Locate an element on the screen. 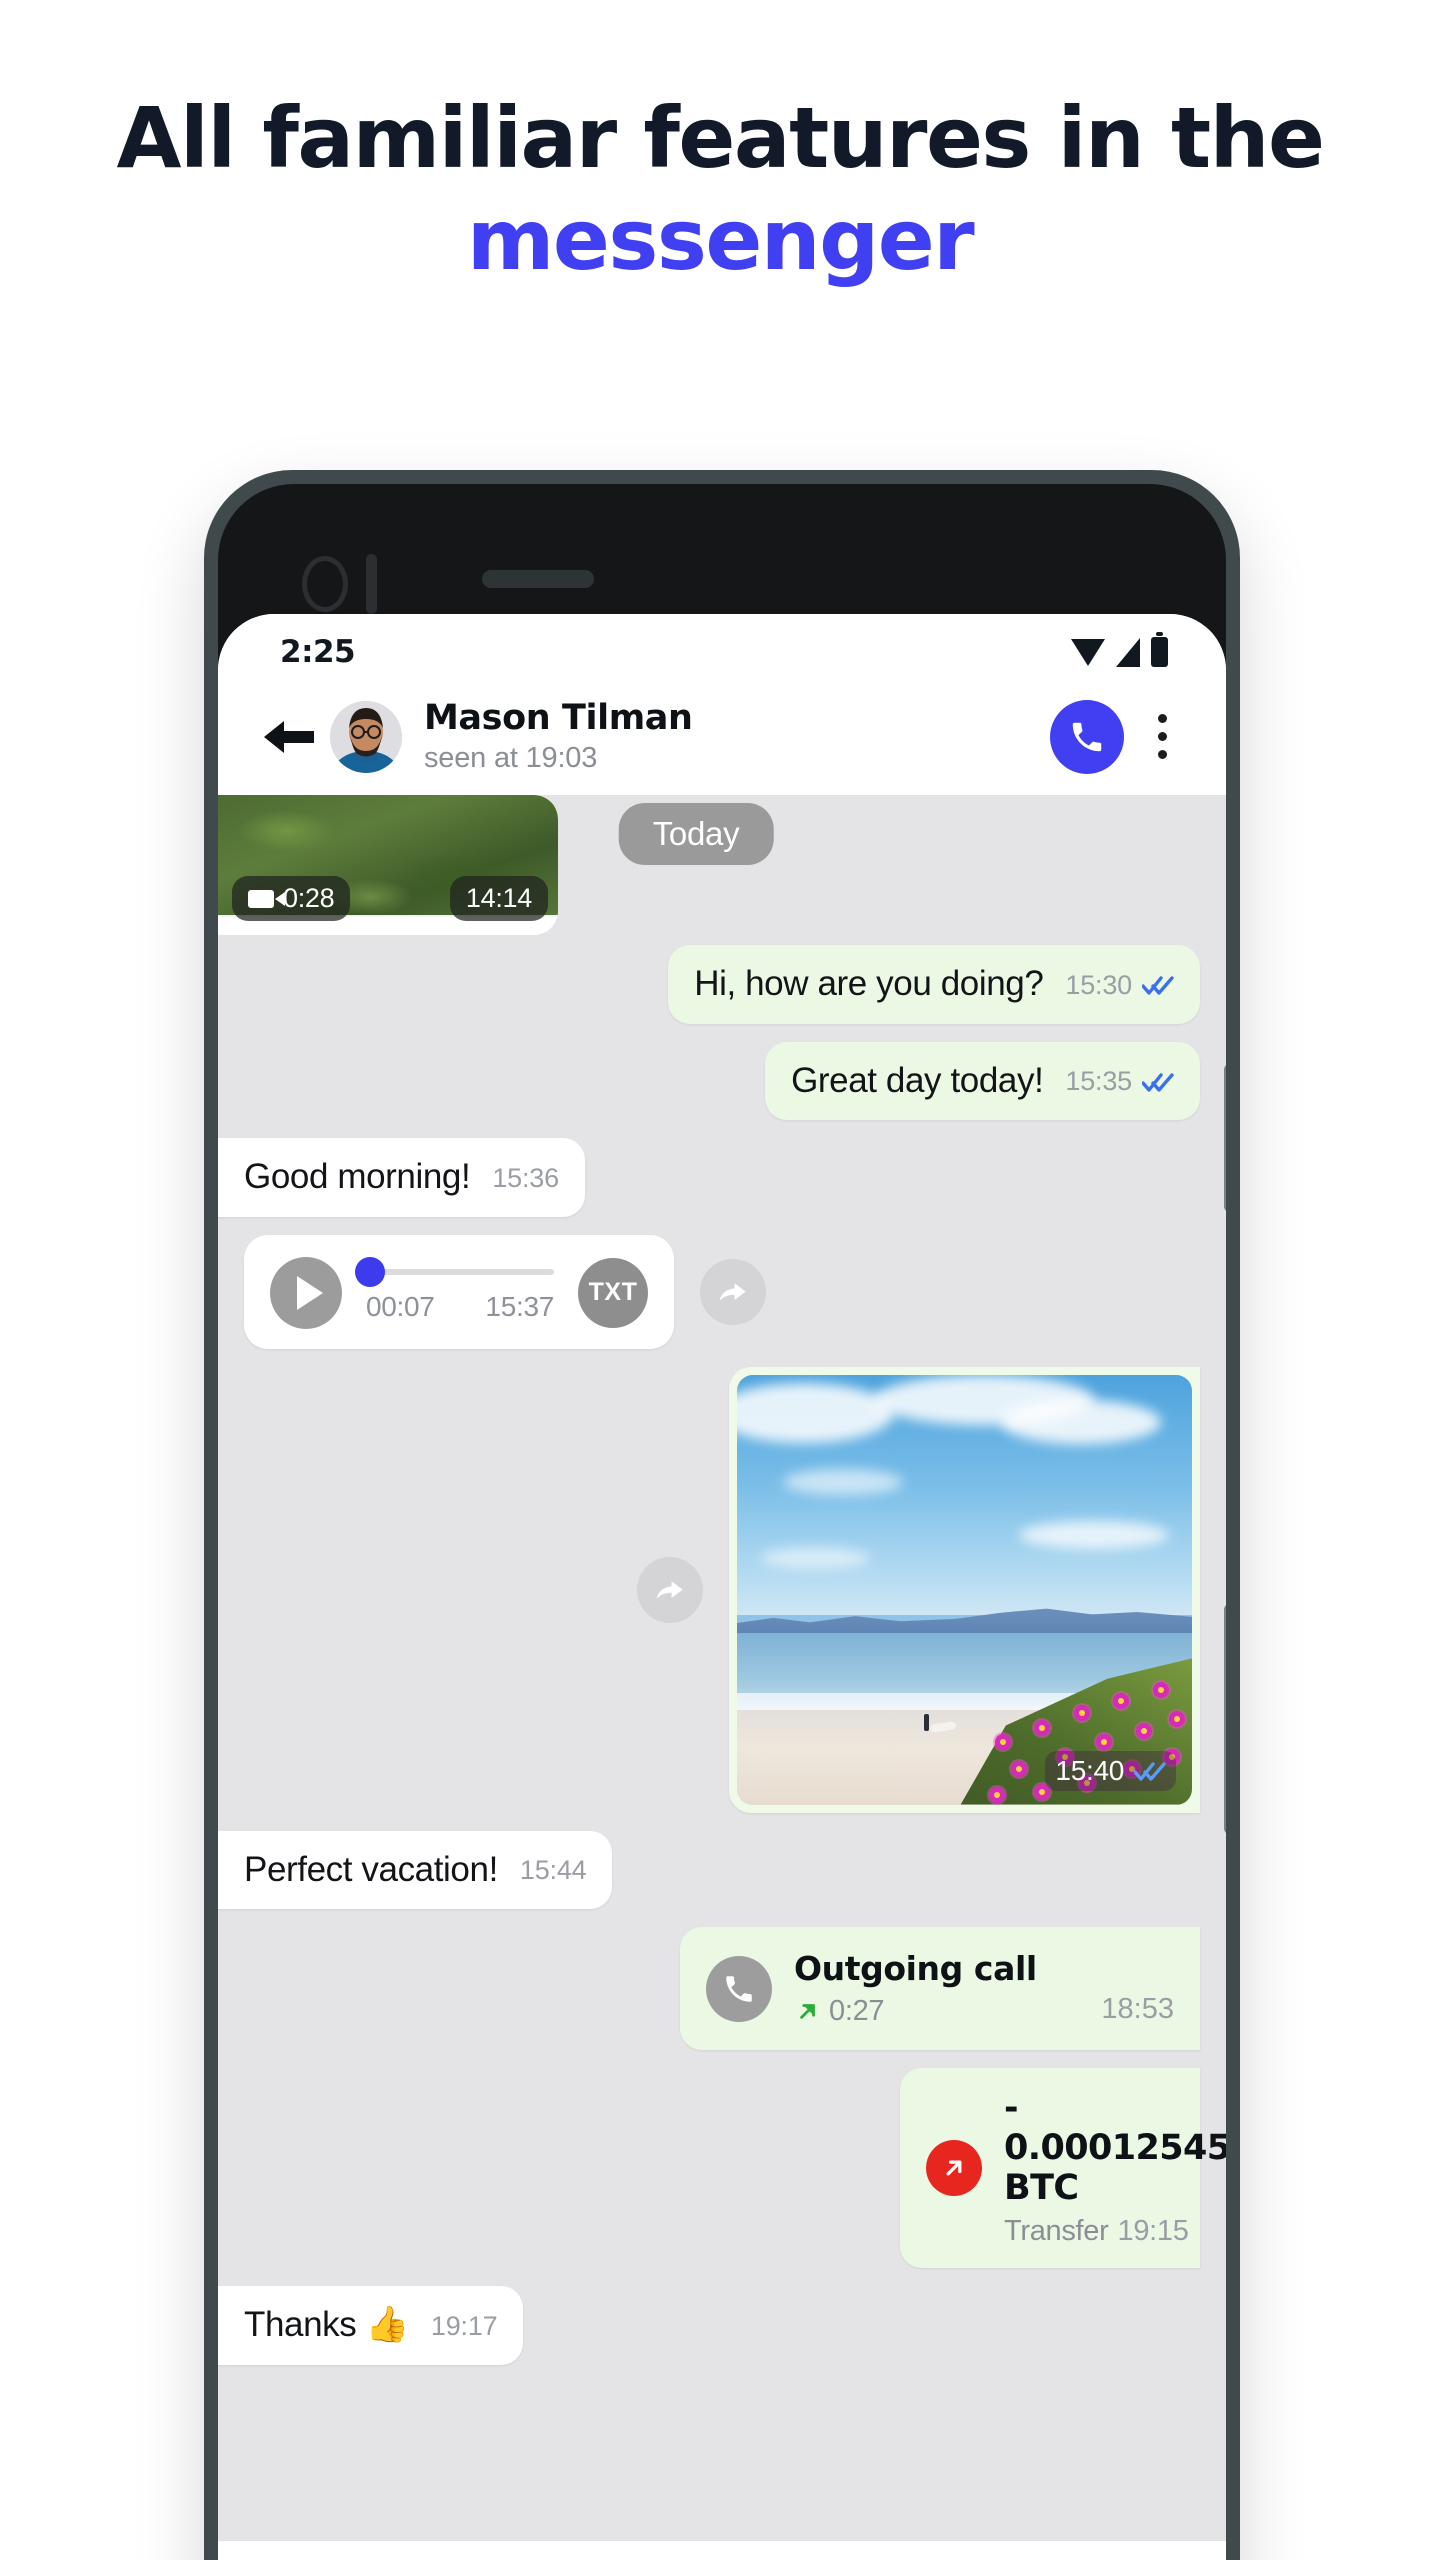 This screenshot has height=2560, width=1440. page-title: All familiar features in the messenger is located at coordinates (720, 192).